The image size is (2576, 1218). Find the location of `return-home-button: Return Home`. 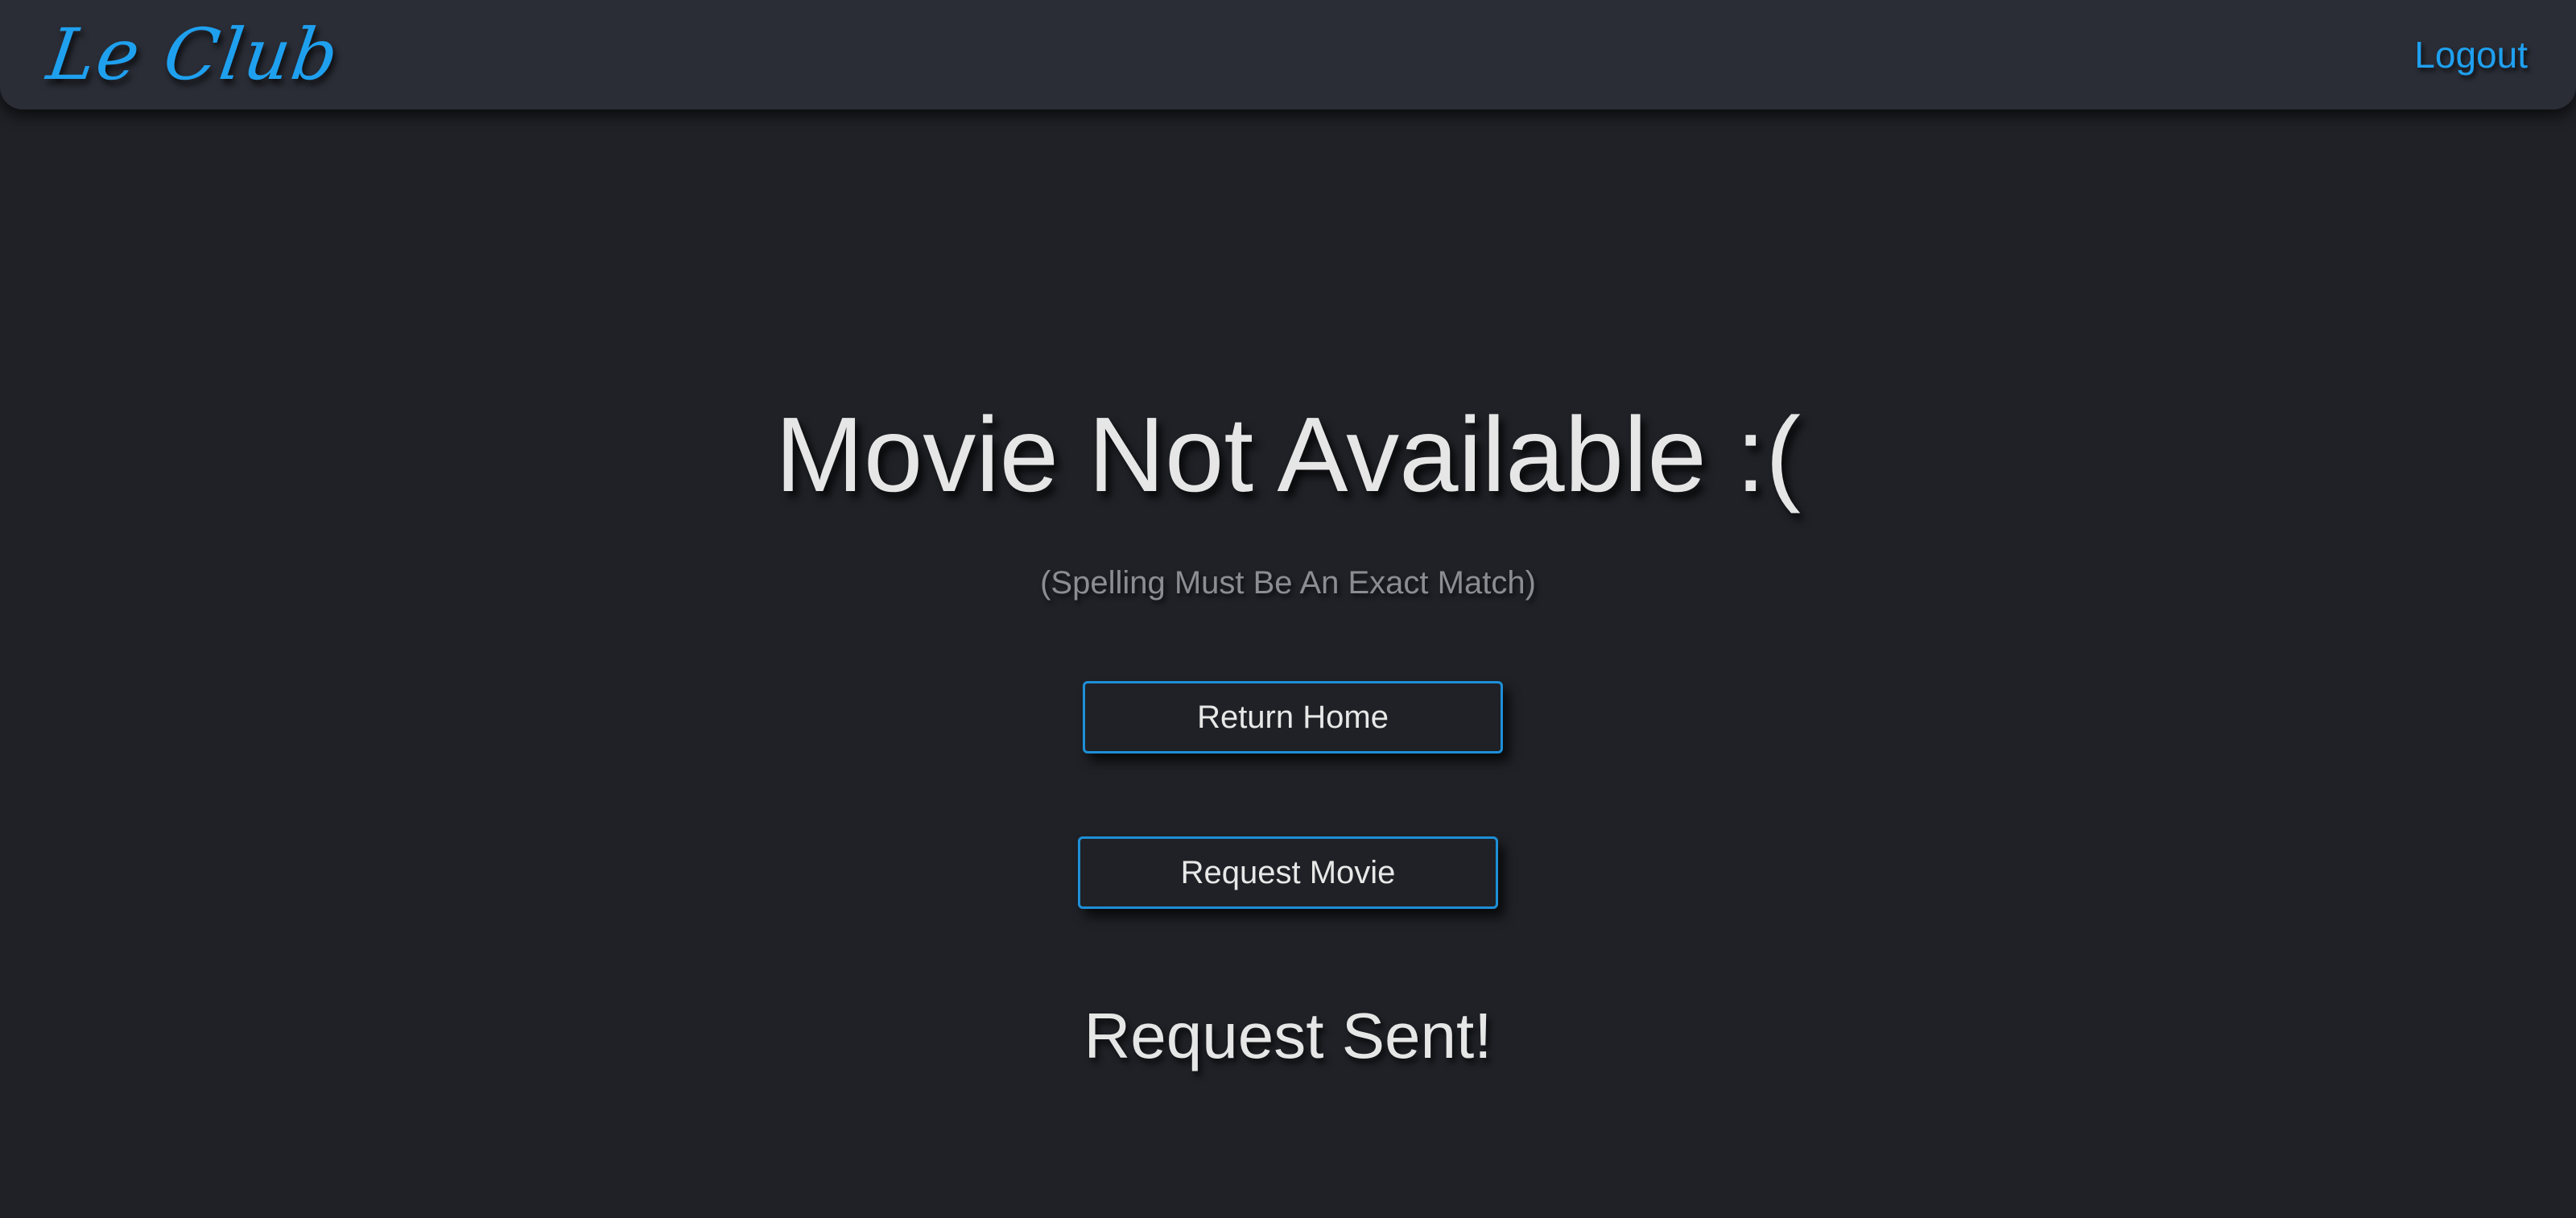

return-home-button: Return Home is located at coordinates (1293, 717).